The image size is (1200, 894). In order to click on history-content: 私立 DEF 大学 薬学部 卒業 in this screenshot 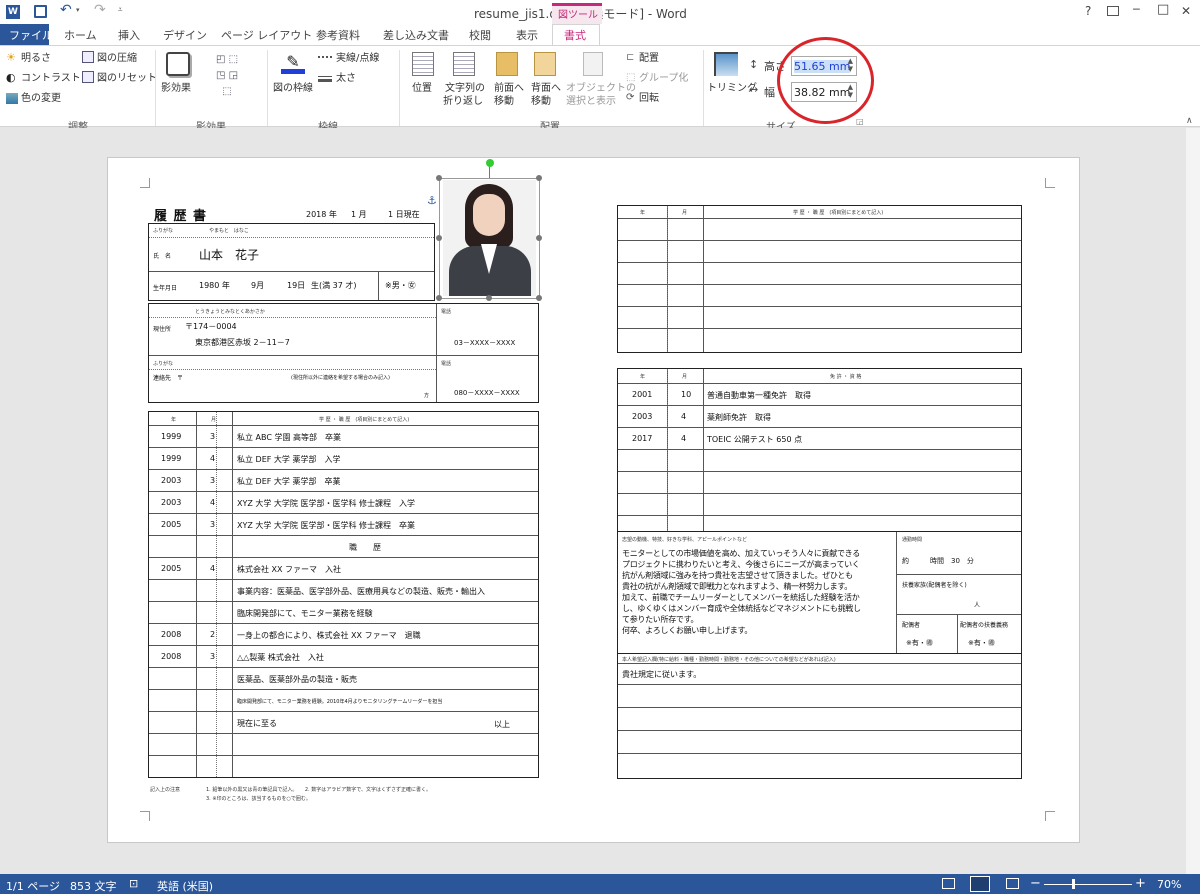, I will do `click(289, 481)`.